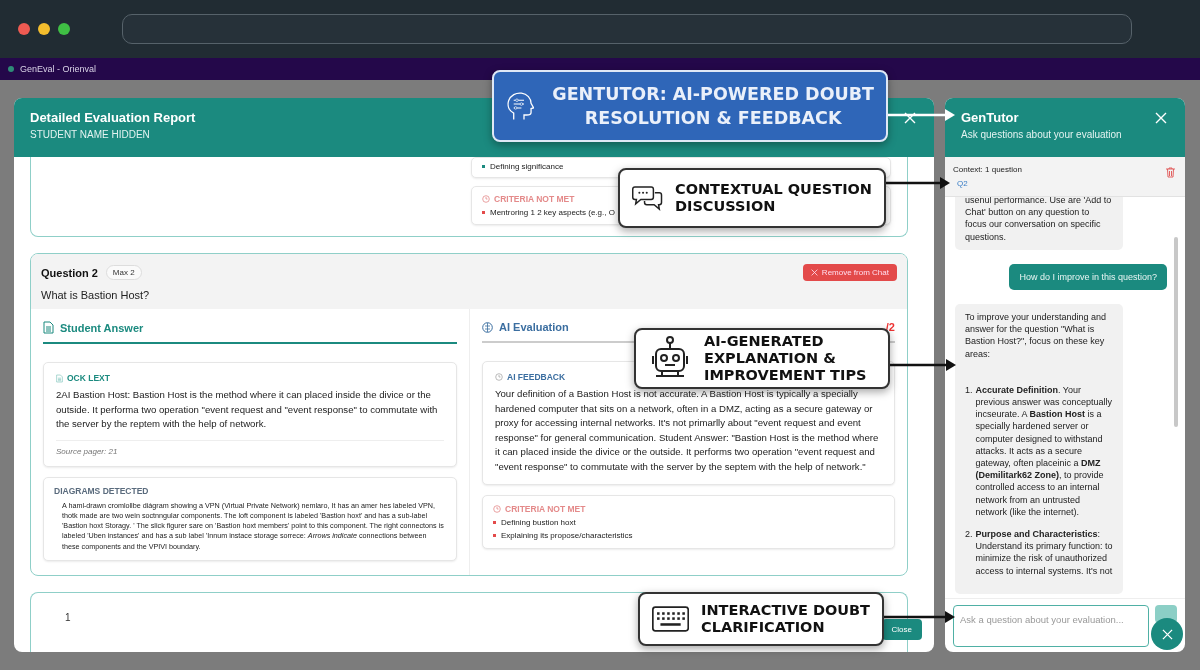  I want to click on ocr-label: OCK LEXT, so click(88, 378).